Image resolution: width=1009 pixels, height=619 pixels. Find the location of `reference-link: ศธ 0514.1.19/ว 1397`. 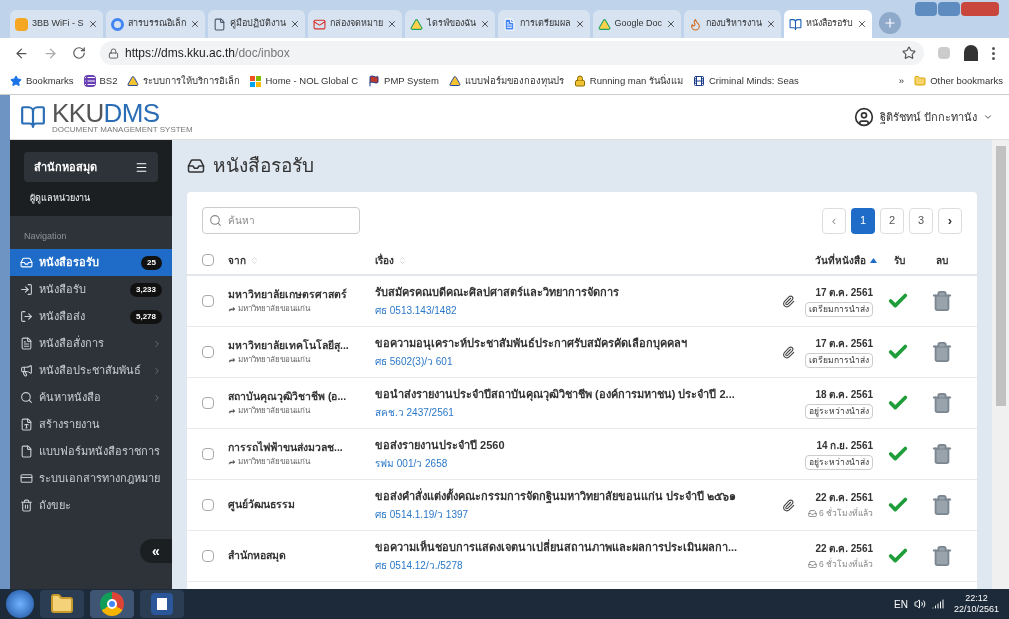

reference-link: ศธ 0514.1.19/ว 1397 is located at coordinates (577, 515).